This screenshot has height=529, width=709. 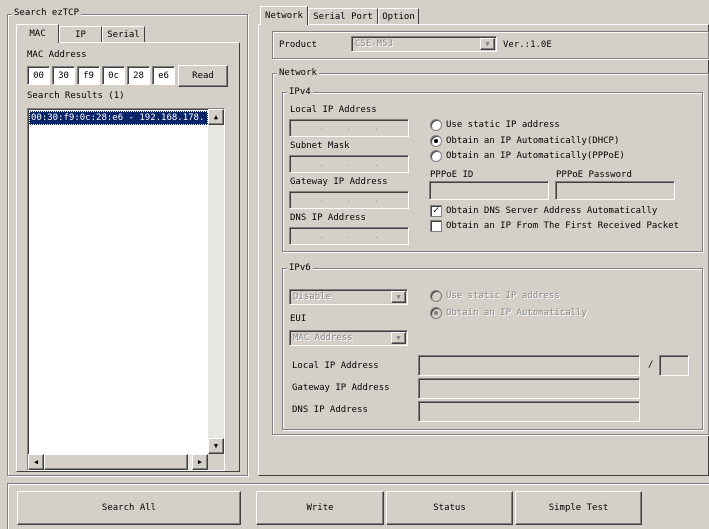 What do you see at coordinates (300, 92) in the screenshot?
I see `ipv4-title: IPv4` at bounding box center [300, 92].